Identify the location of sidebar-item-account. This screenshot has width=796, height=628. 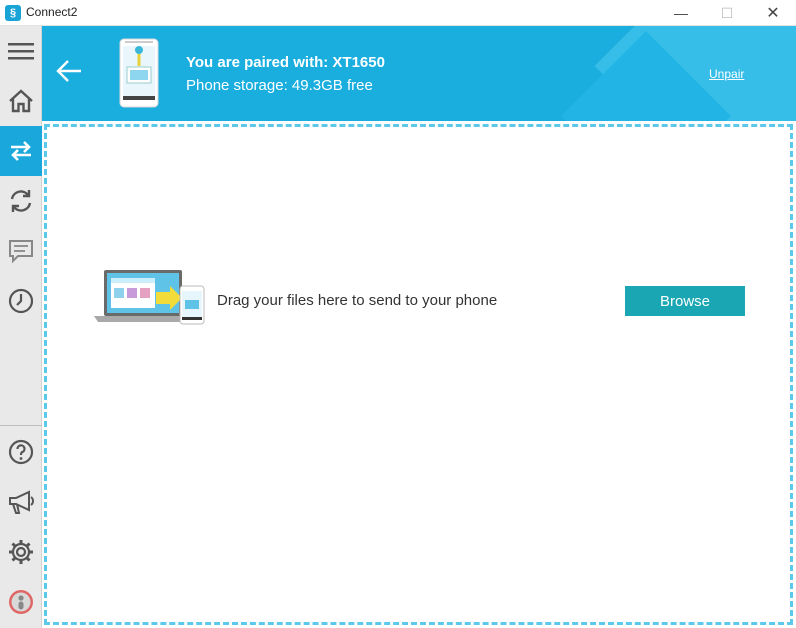
(21, 602).